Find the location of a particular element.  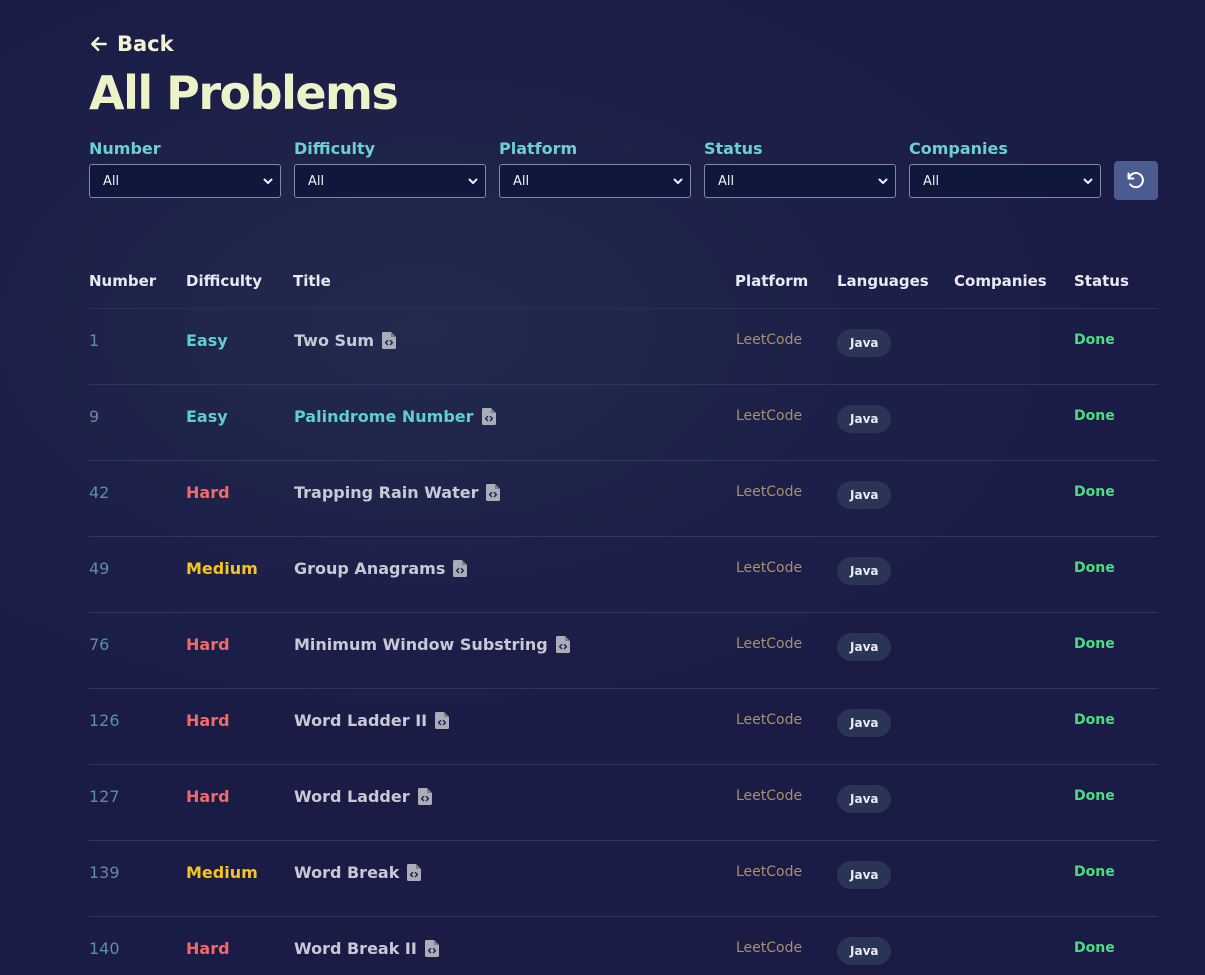

problem-title-link: Group Anagrams is located at coordinates (381, 568).